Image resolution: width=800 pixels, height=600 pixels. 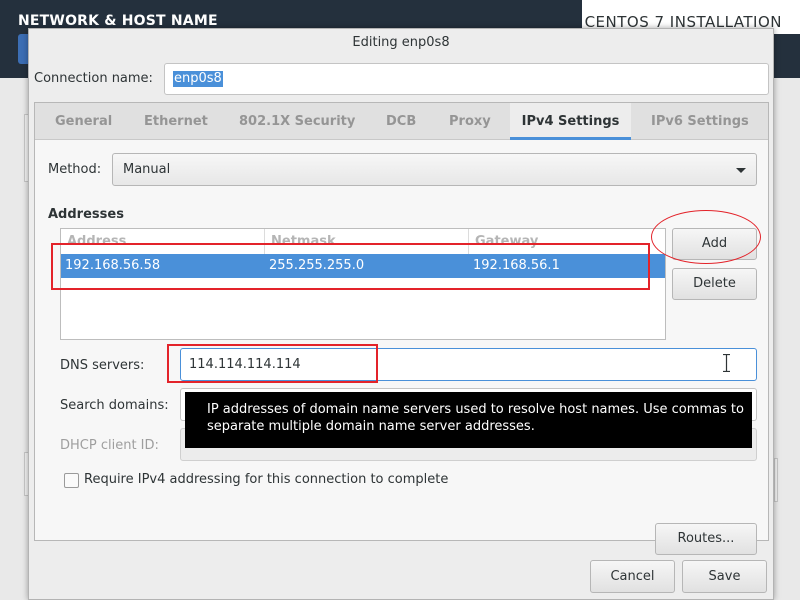 I want to click on addresses-heading: Addresses, so click(x=86, y=214).